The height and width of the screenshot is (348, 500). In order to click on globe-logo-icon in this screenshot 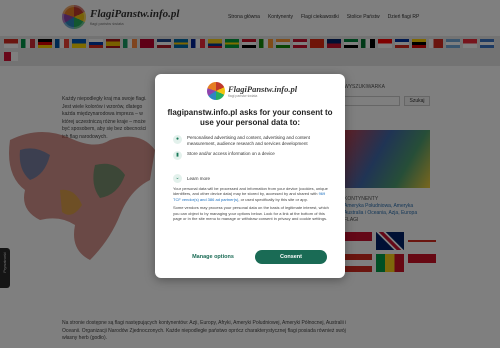, I will do `click(216, 91)`.